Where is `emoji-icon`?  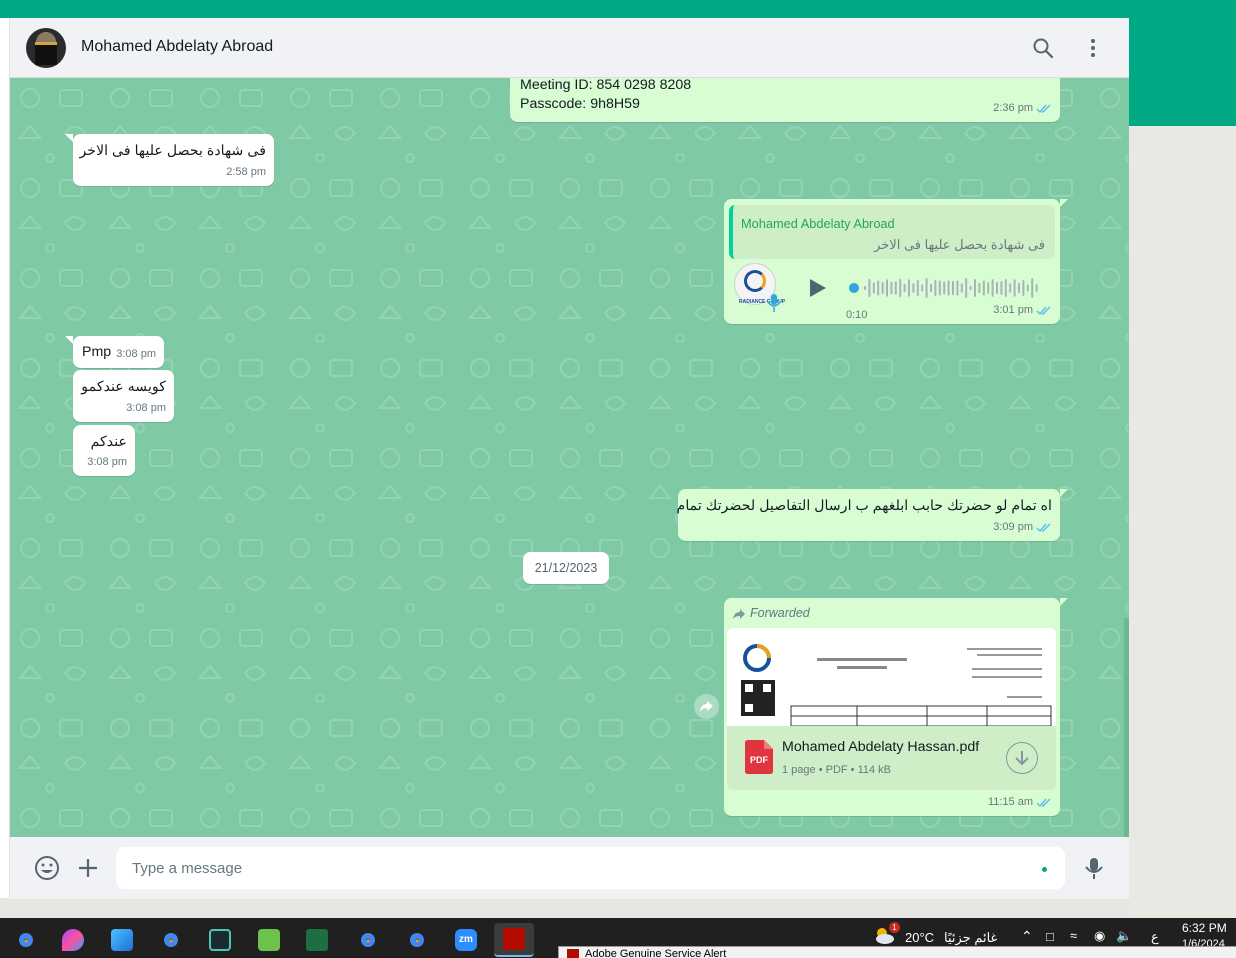
emoji-icon is located at coordinates (47, 868).